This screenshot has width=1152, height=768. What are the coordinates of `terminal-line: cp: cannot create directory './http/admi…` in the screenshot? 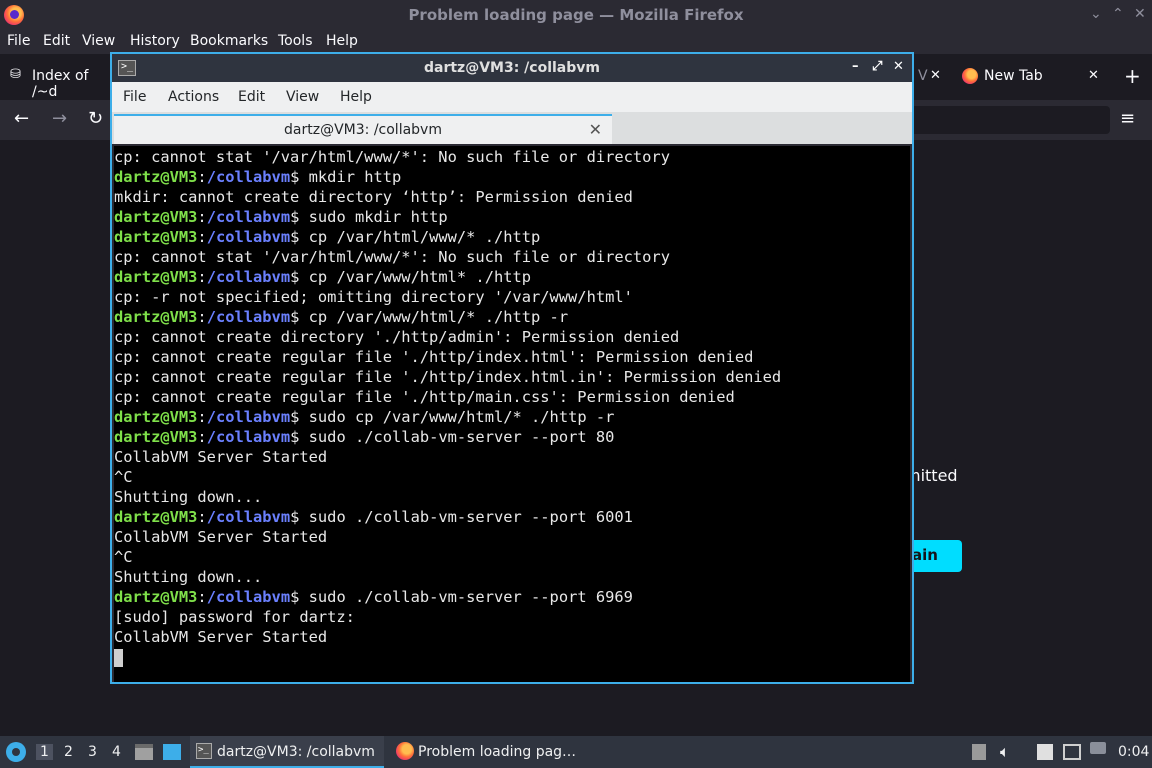 It's located at (397, 337).